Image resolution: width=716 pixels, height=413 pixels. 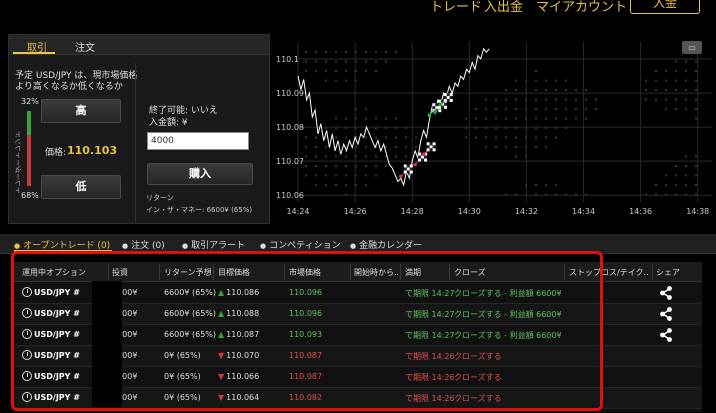 What do you see at coordinates (287, 59) in the screenshot?
I see `y-tick-label: 110.1` at bounding box center [287, 59].